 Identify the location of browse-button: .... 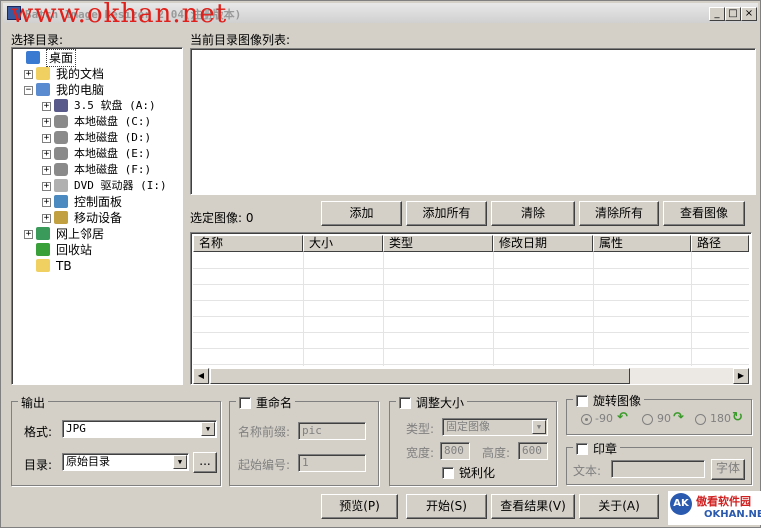
(205, 462).